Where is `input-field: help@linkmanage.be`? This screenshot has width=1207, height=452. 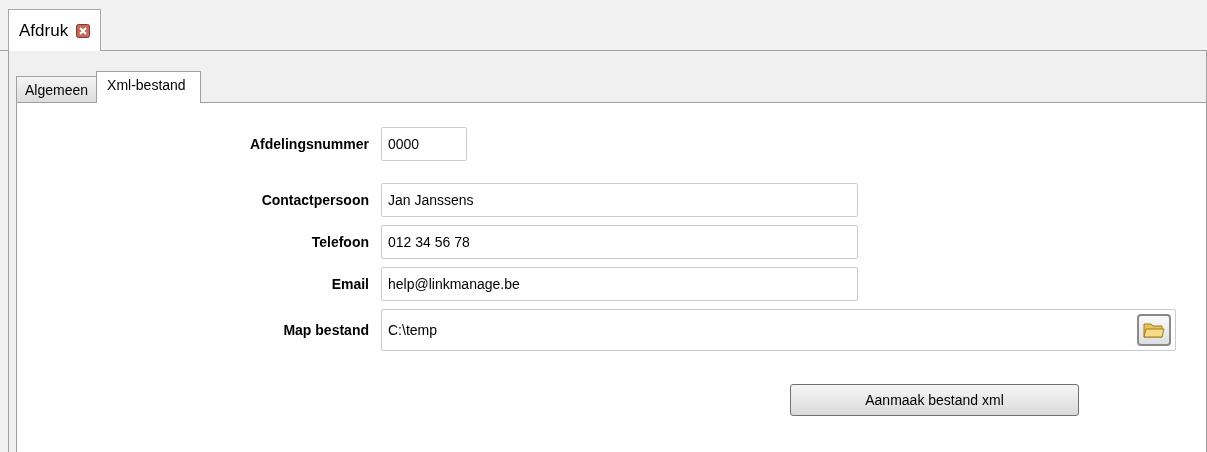 input-field: help@linkmanage.be is located at coordinates (619, 284).